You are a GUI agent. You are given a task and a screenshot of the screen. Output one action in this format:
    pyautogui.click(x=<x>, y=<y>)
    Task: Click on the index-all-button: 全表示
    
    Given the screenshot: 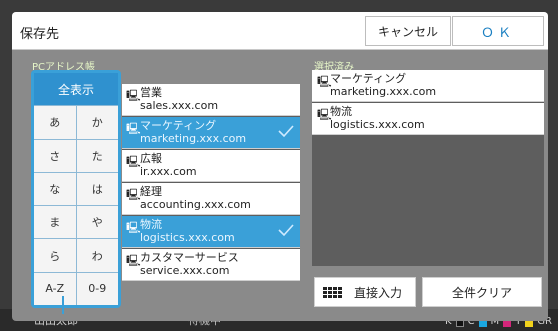 What is the action you would take?
    pyautogui.click(x=76, y=89)
    